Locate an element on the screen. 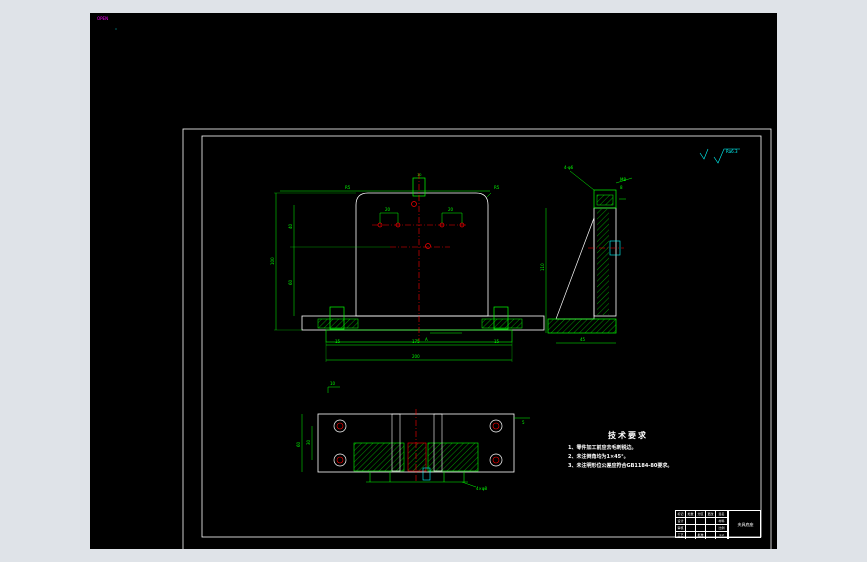  dim-slot: 10 is located at coordinates (419, 175).